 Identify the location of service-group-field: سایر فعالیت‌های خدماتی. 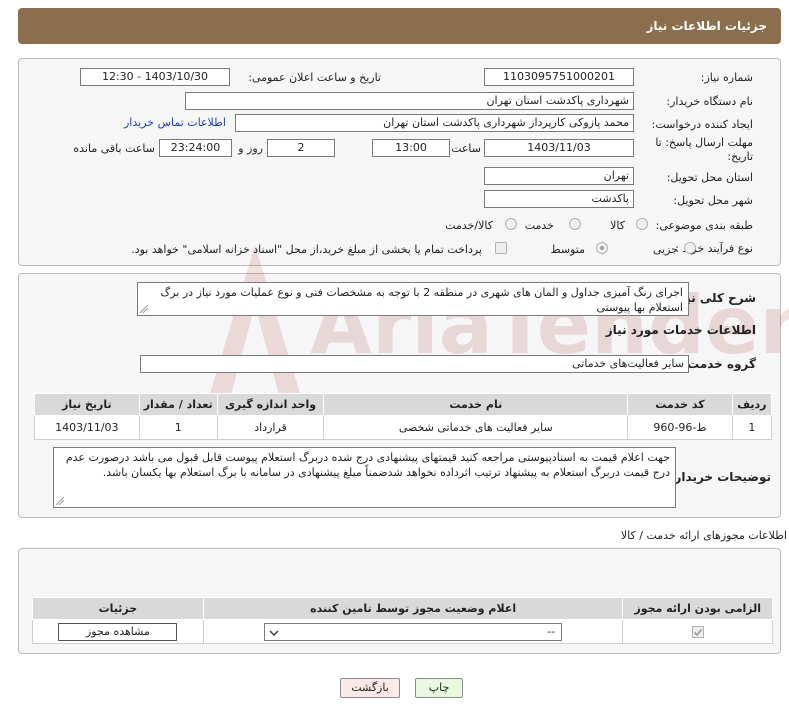
(414, 364).